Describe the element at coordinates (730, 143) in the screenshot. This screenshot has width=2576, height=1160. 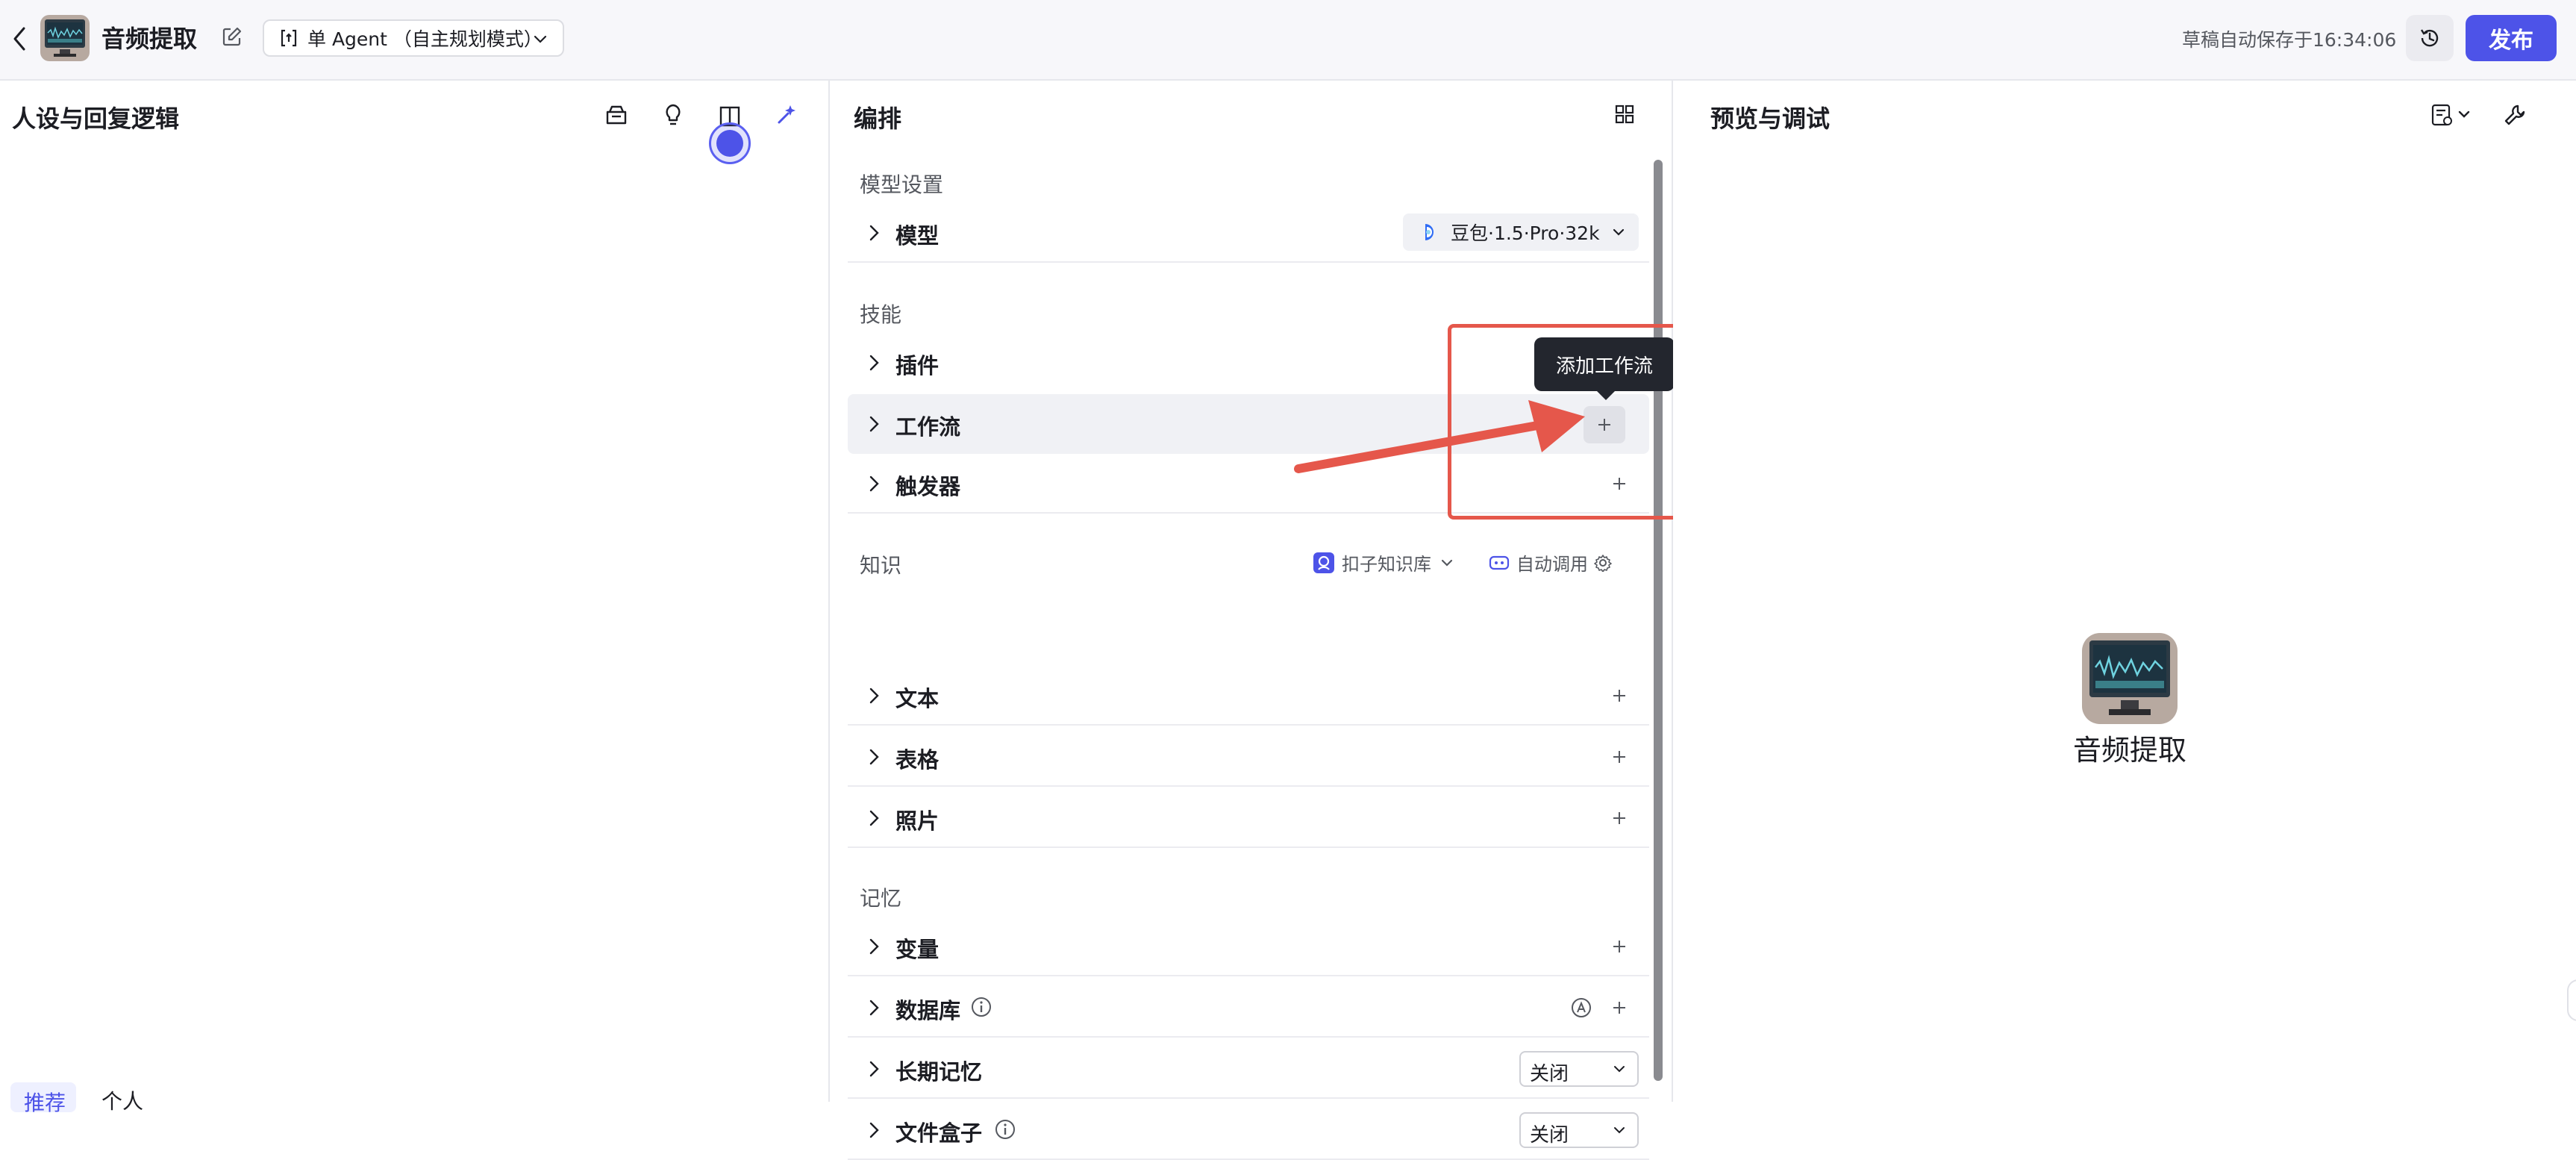
I see `recording-indicator` at that location.